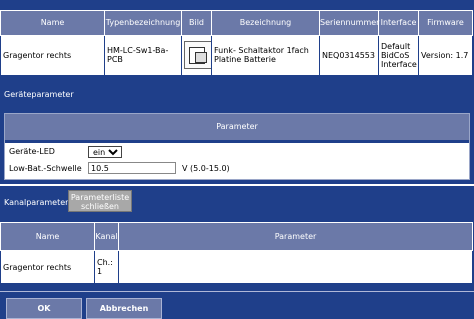 Image resolution: width=474 pixels, height=319 pixels. What do you see at coordinates (52, 55) in the screenshot?
I see `device-name: Gragentor rechts` at bounding box center [52, 55].